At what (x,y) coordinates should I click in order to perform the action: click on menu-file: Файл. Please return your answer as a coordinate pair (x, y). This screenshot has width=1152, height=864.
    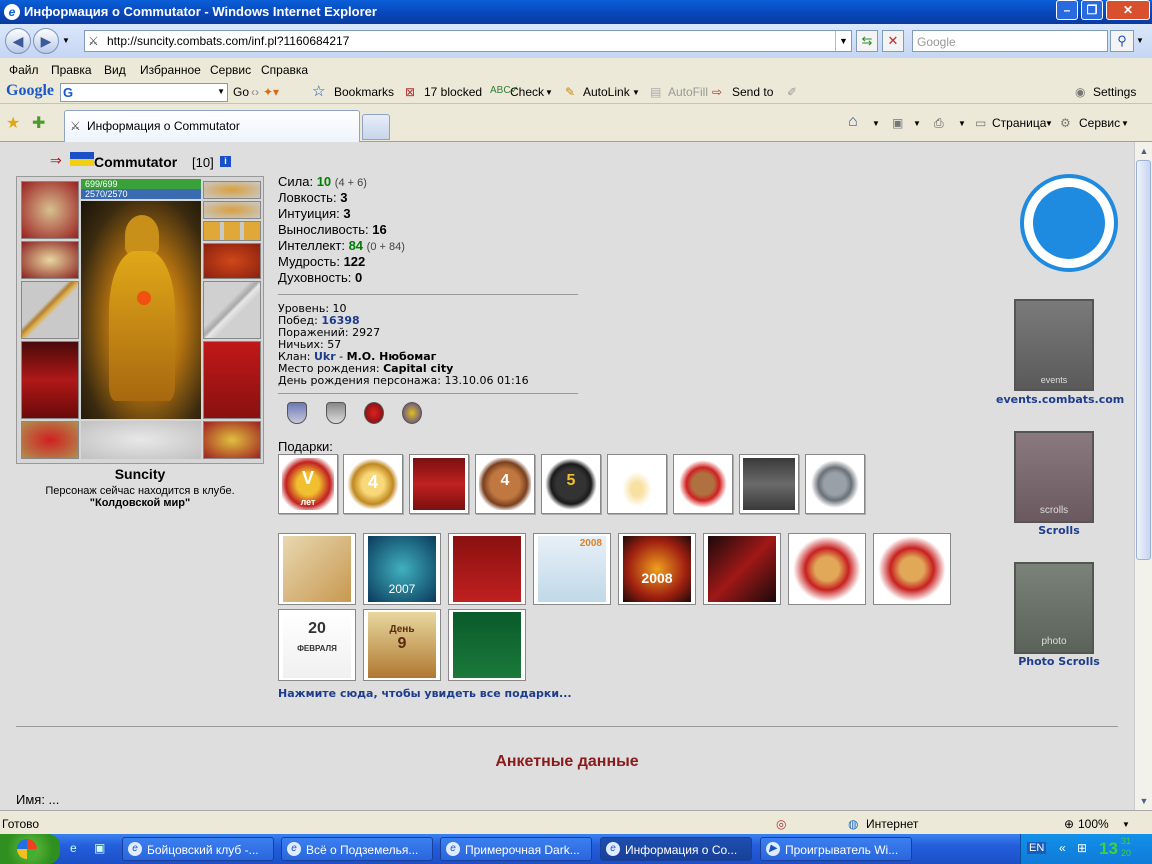
    Looking at the image, I should click on (24, 70).